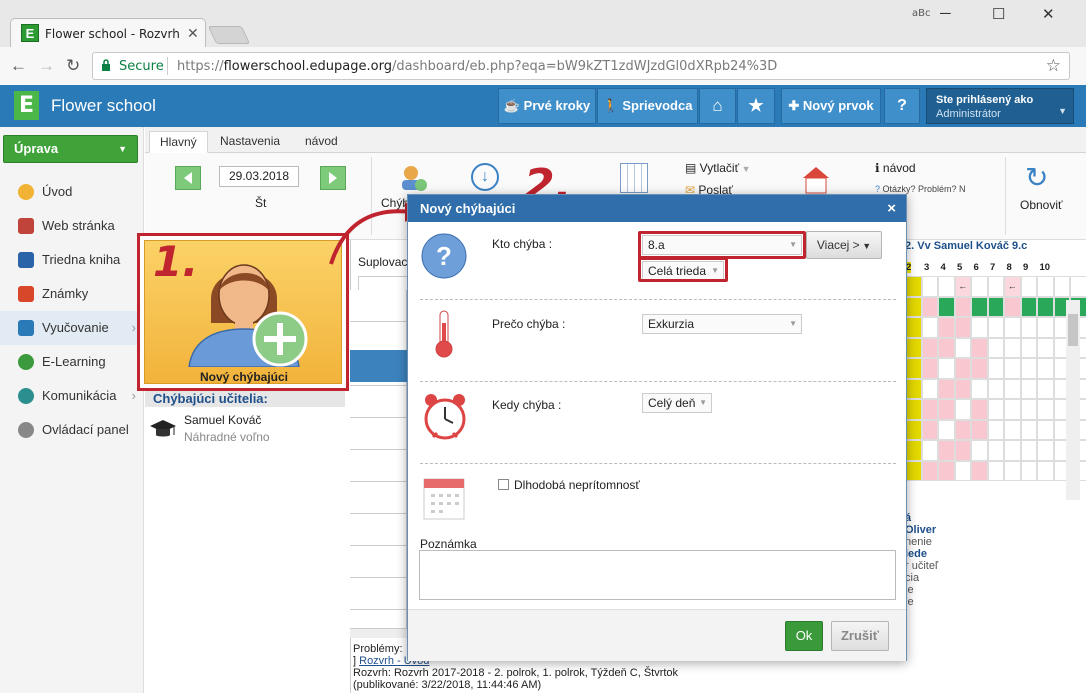 The image size is (1086, 693). Describe the element at coordinates (1053, 66) in the screenshot. I see `bookmark-star-icon: ☆` at that location.